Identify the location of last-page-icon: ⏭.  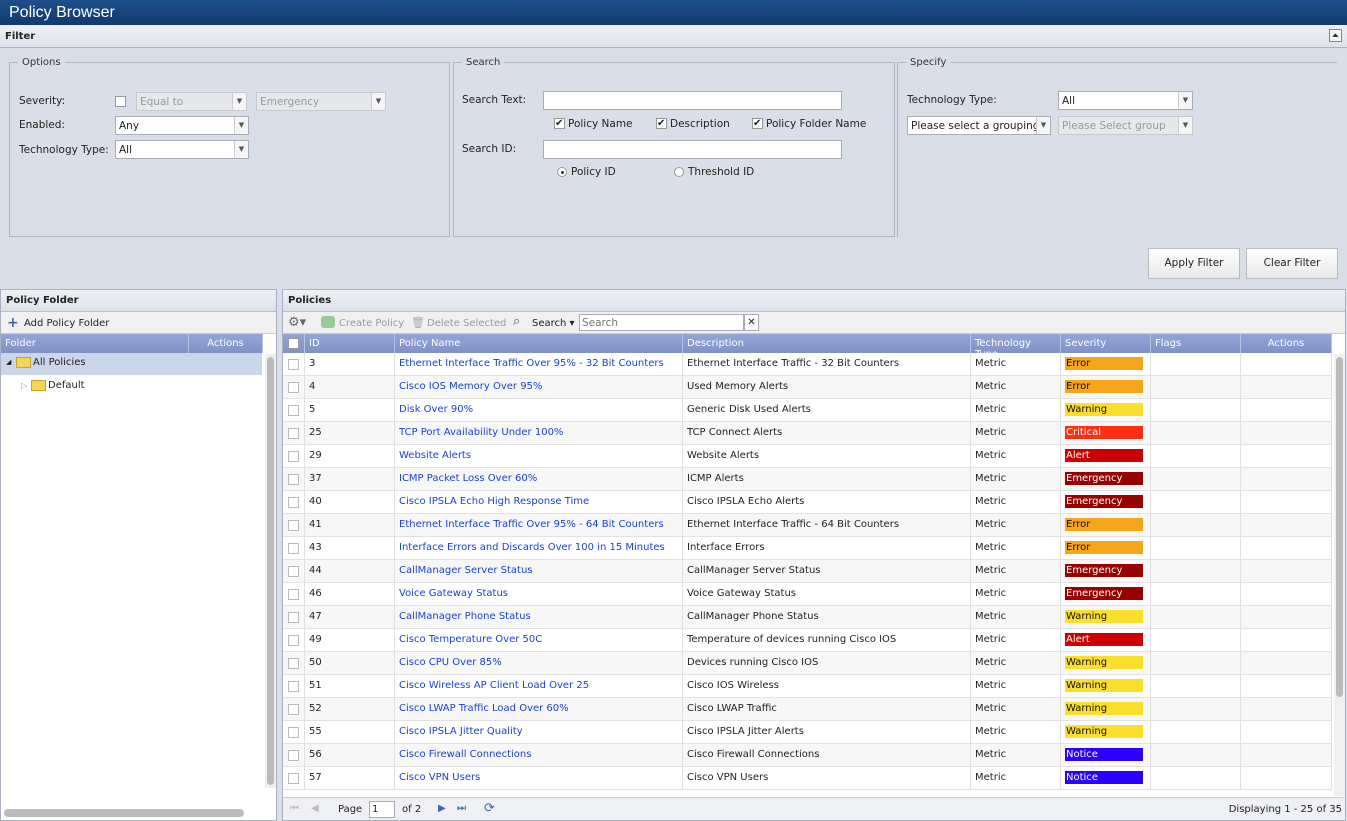
(461, 808).